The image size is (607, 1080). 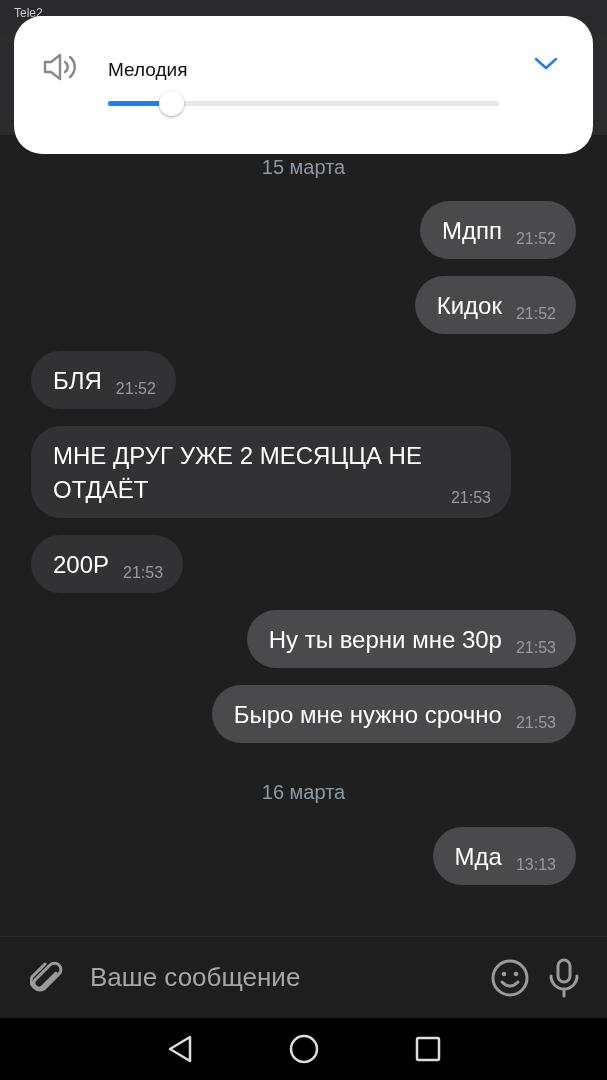 I want to click on message-time: 13:13, so click(x=535, y=865).